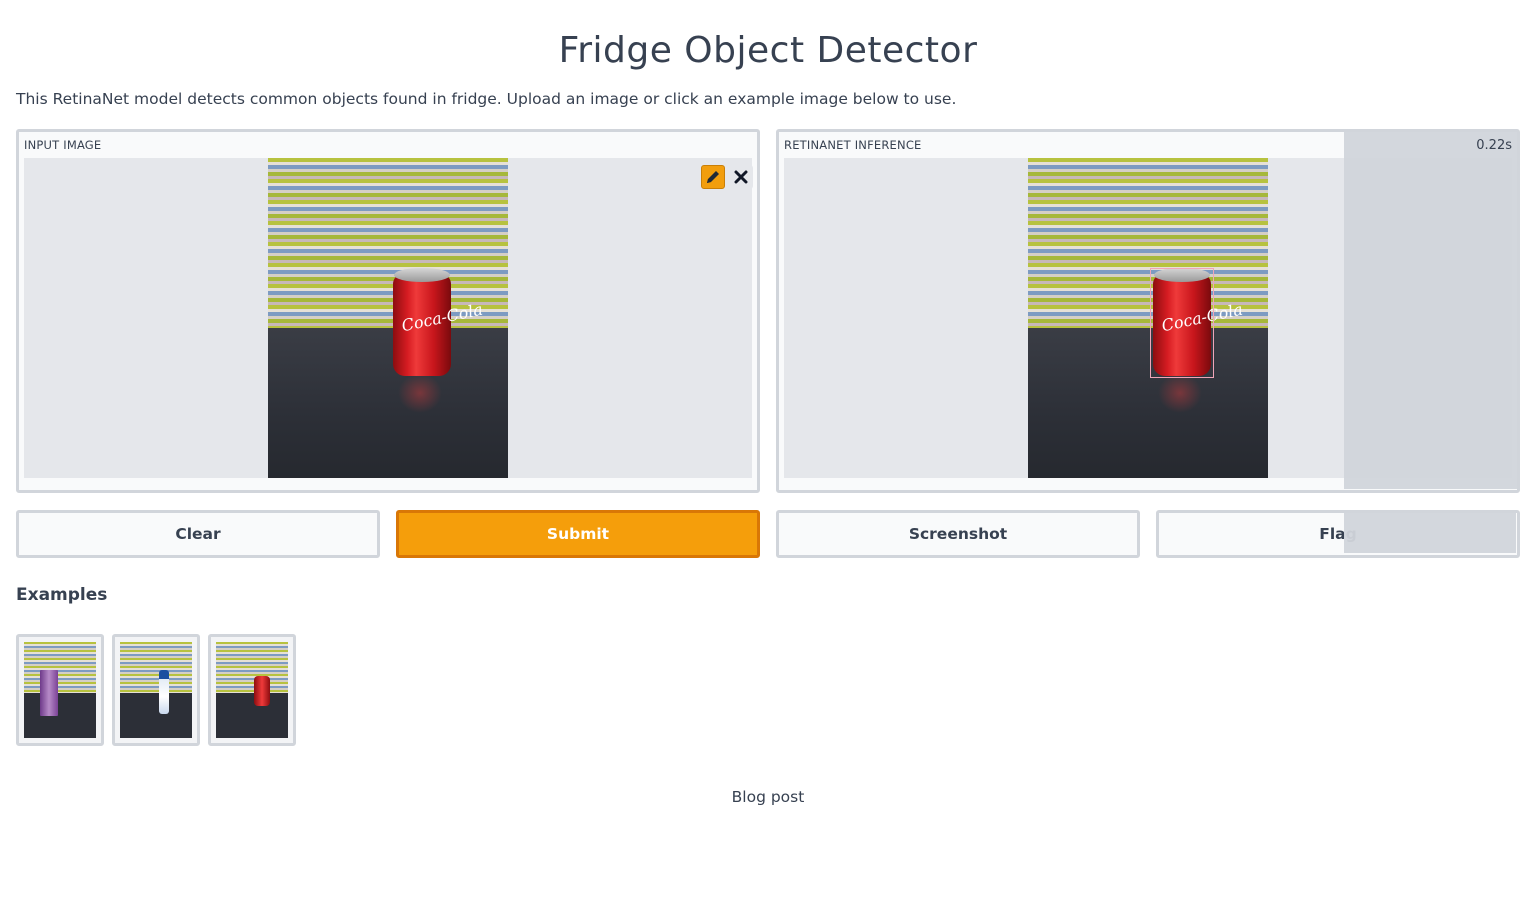  What do you see at coordinates (1182, 323) in the screenshot?
I see `detection-bounding-box` at bounding box center [1182, 323].